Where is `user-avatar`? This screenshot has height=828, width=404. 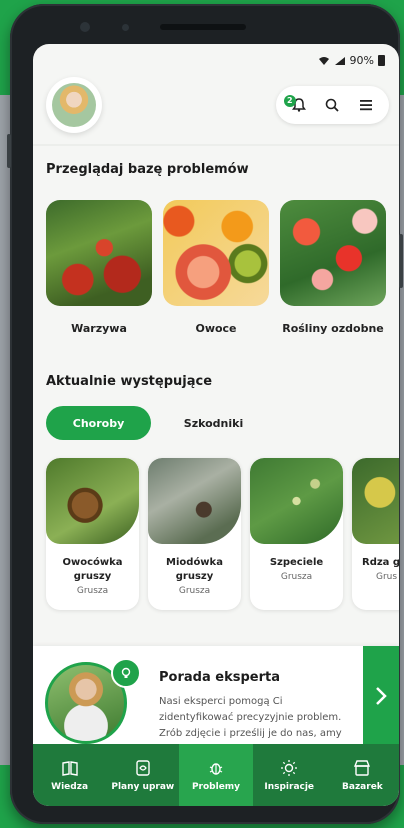
user-avatar is located at coordinates (74, 105).